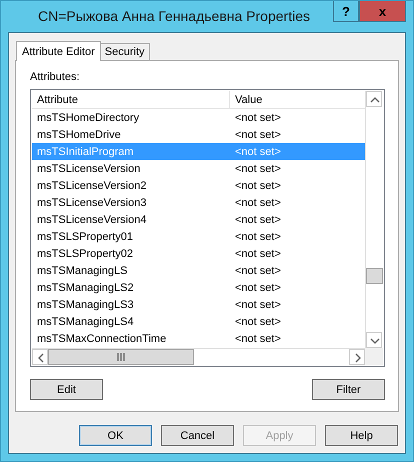 This screenshot has height=462, width=414. What do you see at coordinates (85, 288) in the screenshot?
I see `attribute-name: msTSManagingLS2` at bounding box center [85, 288].